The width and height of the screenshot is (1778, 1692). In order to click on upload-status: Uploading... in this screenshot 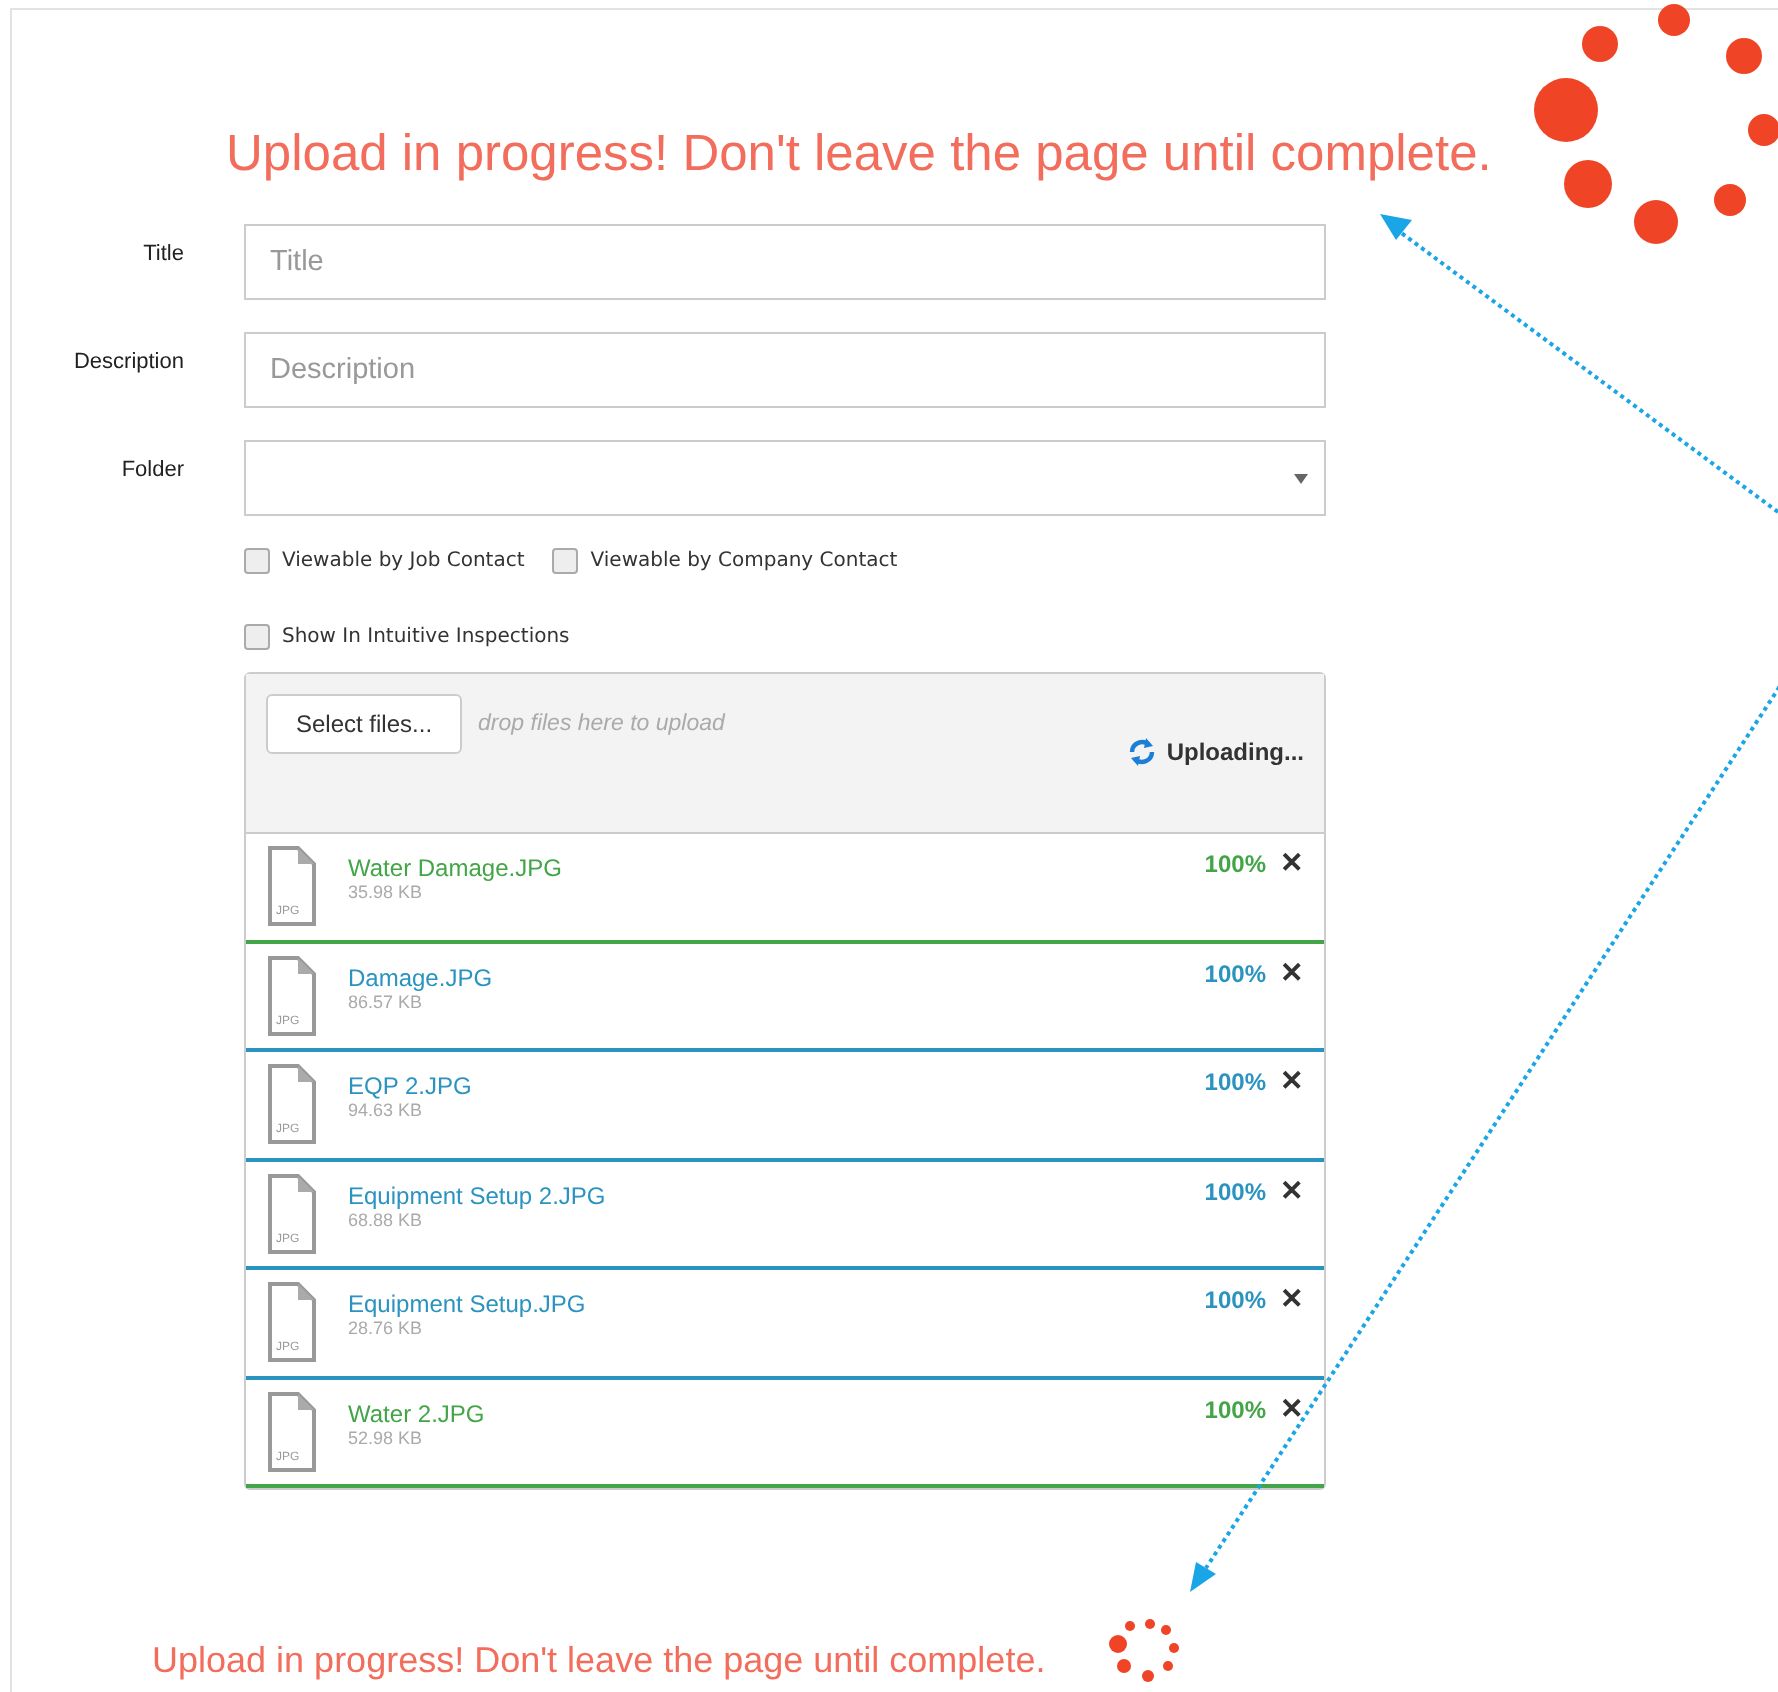, I will do `click(1235, 752)`.